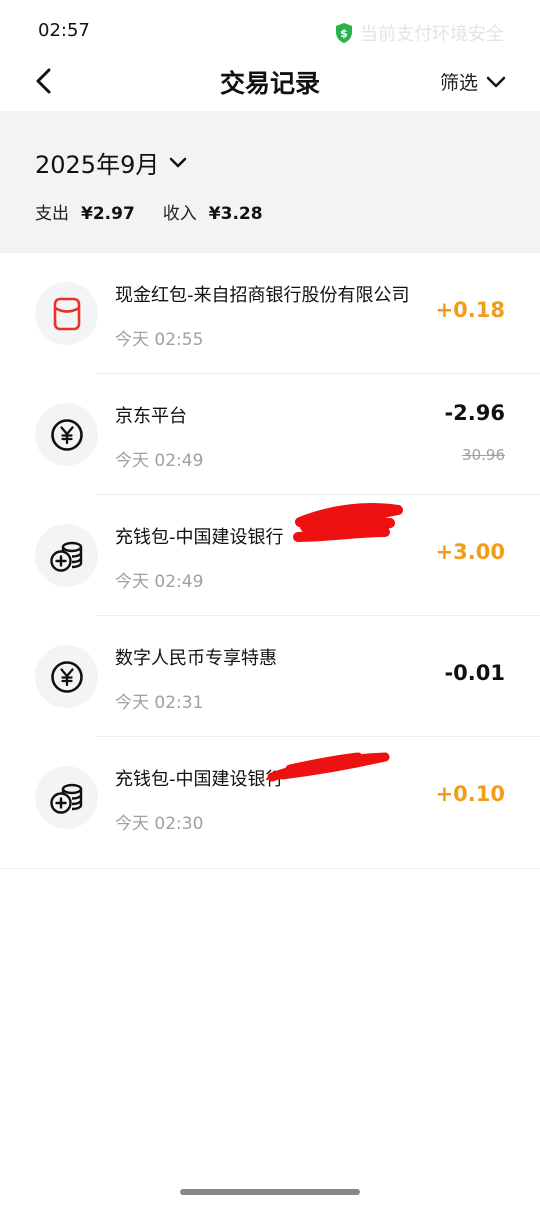 The image size is (540, 1206). What do you see at coordinates (159, 340) in the screenshot?
I see `transaction-time: 今天 02:55` at bounding box center [159, 340].